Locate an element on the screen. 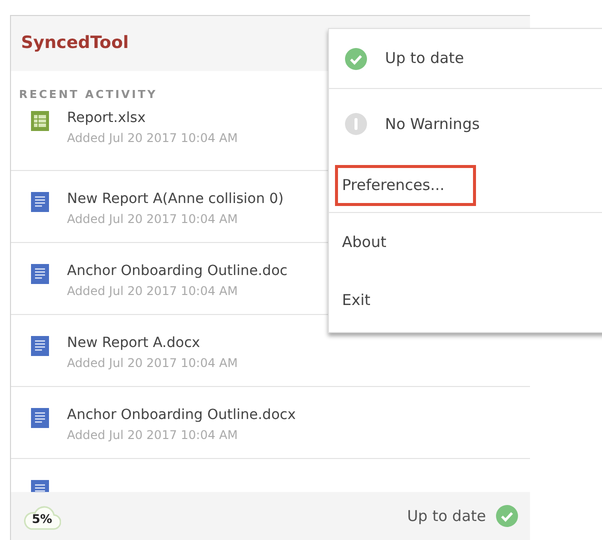  menu-item: No Warnings is located at coordinates (412, 124).